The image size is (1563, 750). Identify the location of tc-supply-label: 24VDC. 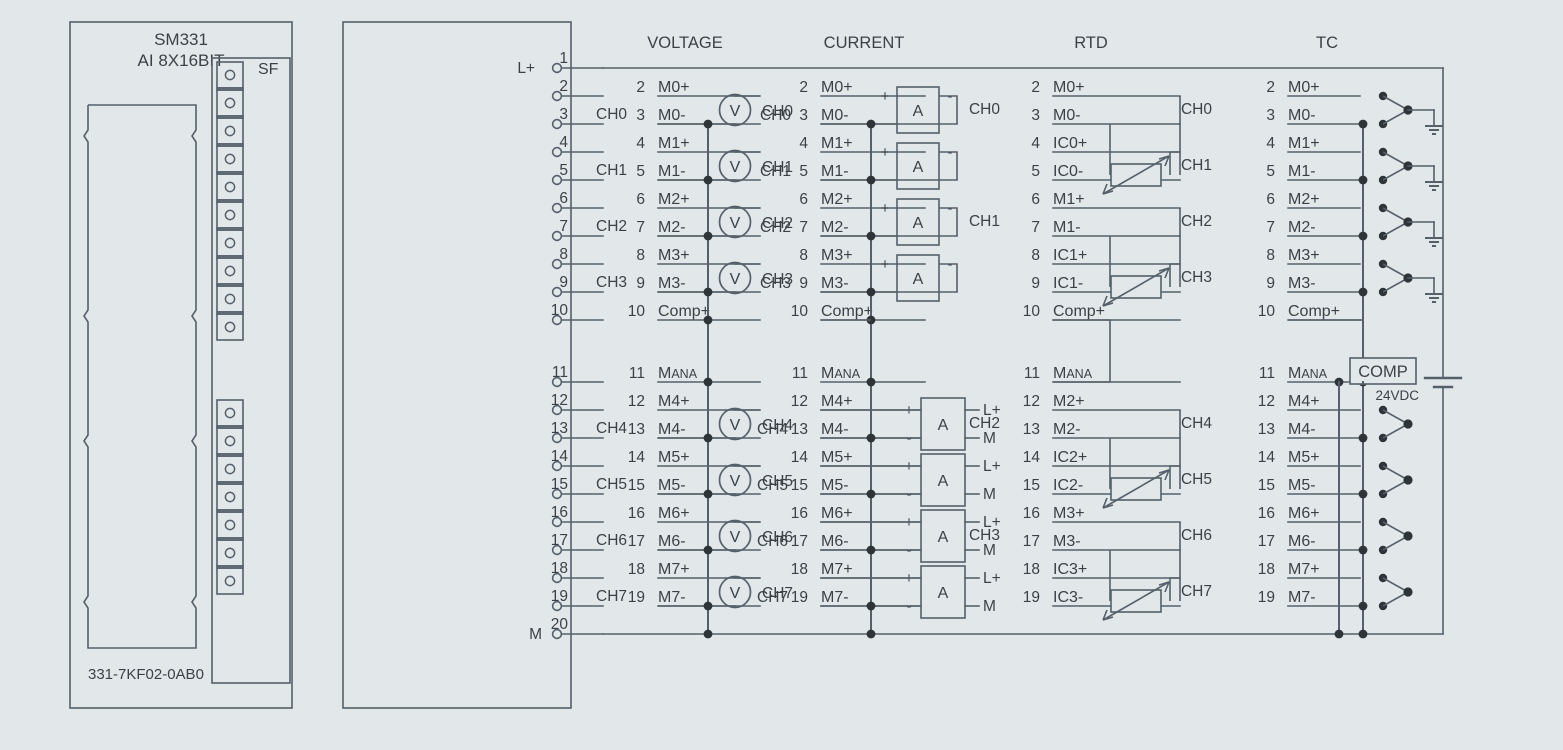
(1397, 395).